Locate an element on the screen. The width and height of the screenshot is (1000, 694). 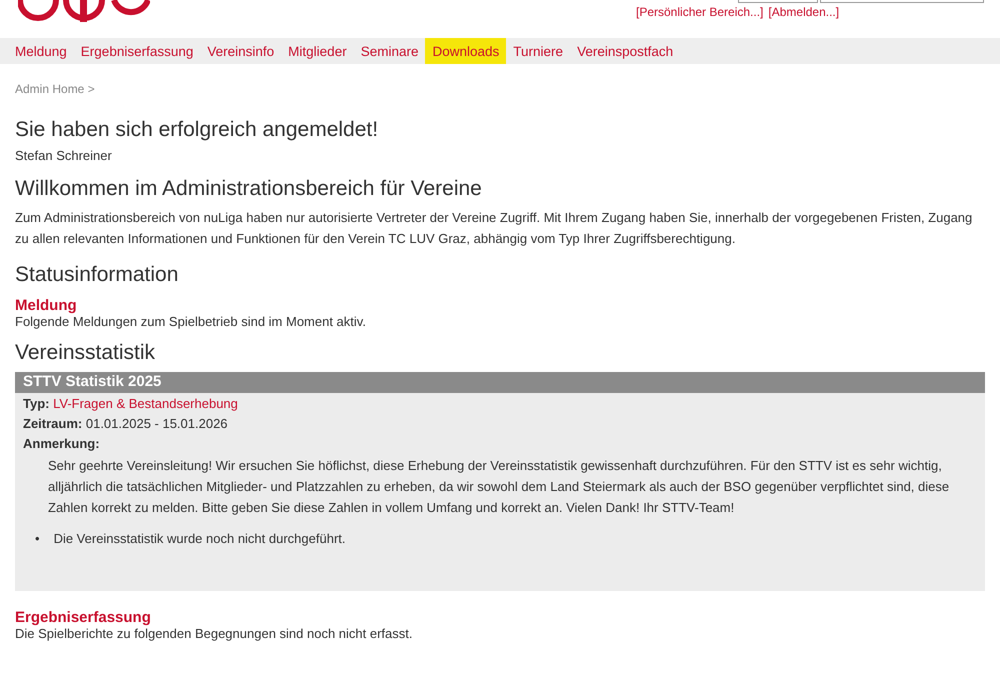
status-bullet: Die Vereinsstatistik wurde noch nicht durchgeführt. is located at coordinates (200, 539).